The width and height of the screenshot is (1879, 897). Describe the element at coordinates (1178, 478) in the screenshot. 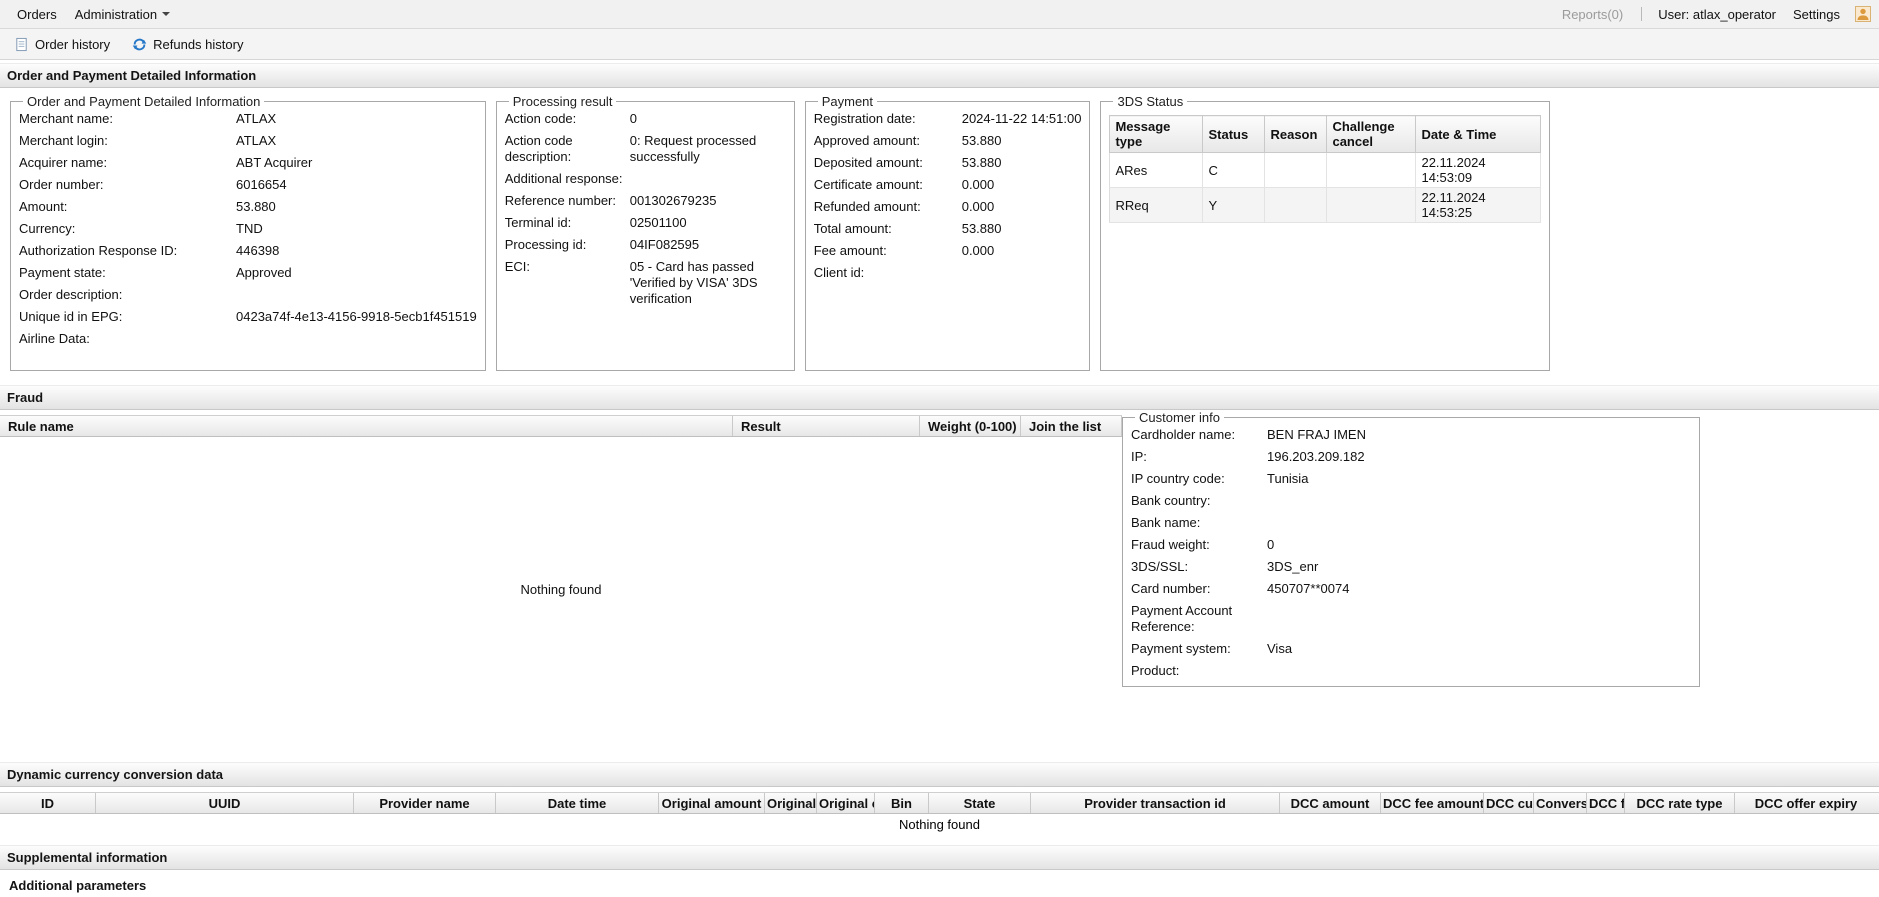

I see `field-label: IP country code:` at that location.